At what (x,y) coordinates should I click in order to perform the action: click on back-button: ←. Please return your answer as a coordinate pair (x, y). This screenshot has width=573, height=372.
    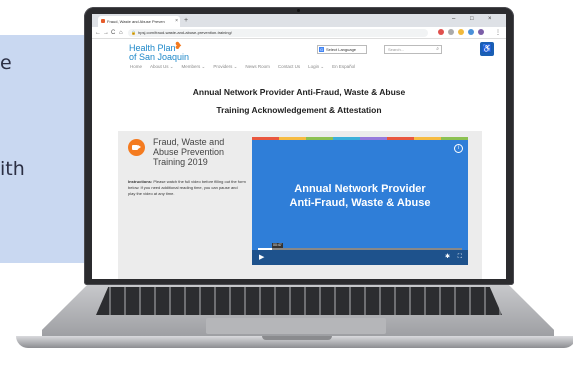
    Looking at the image, I should click on (98, 33).